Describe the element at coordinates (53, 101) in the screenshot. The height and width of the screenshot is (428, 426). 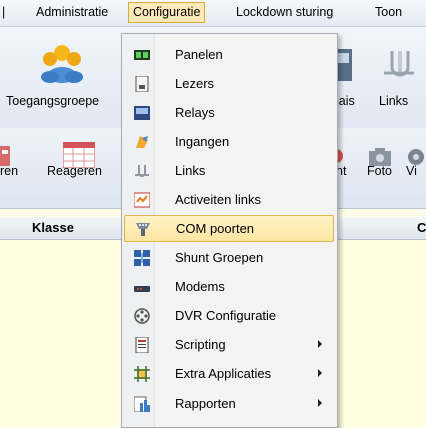
I see `access-groups-label: Toegangsgroepe` at that location.